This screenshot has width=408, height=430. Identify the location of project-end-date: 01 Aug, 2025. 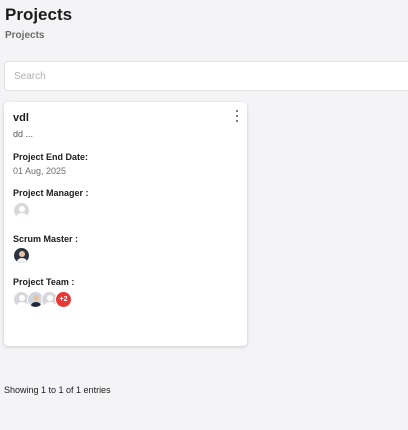
(40, 171).